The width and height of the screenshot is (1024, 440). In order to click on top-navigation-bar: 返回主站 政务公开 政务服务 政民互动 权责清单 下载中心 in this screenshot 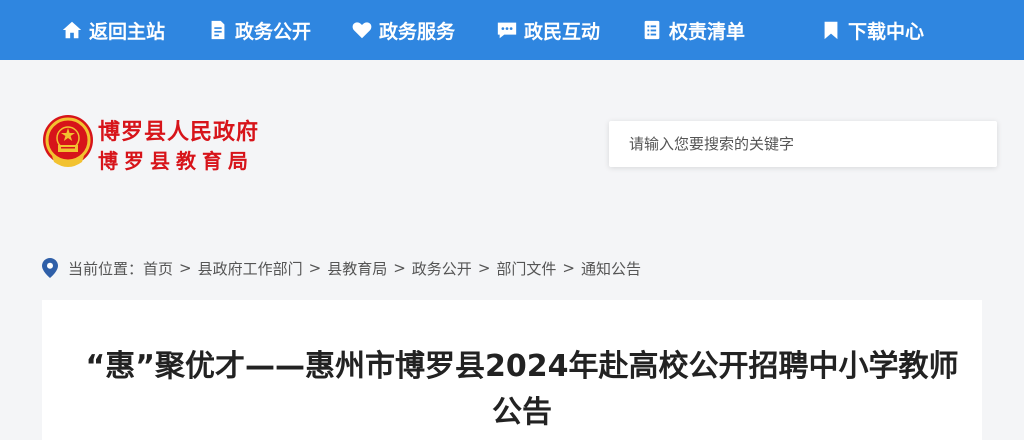, I will do `click(512, 30)`.